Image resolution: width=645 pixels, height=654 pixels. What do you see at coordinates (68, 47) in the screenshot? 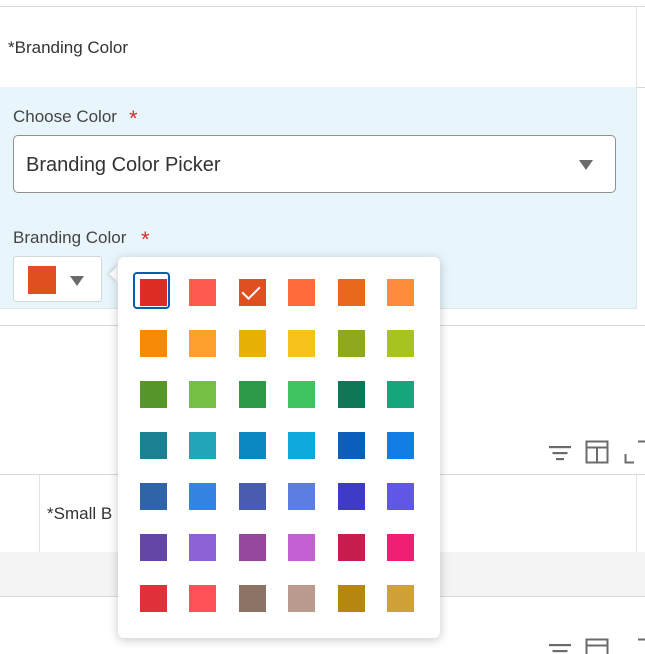
I see `column-title: *Branding Color` at bounding box center [68, 47].